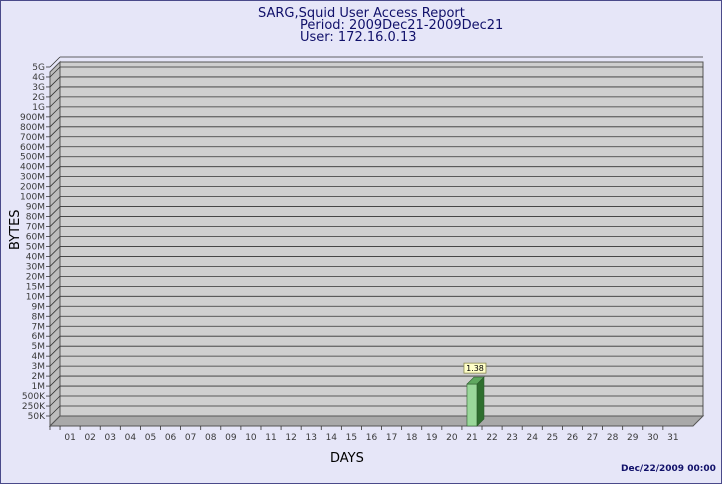 This screenshot has height=484, width=722. I want to click on x-tick-label: 12, so click(290, 438).